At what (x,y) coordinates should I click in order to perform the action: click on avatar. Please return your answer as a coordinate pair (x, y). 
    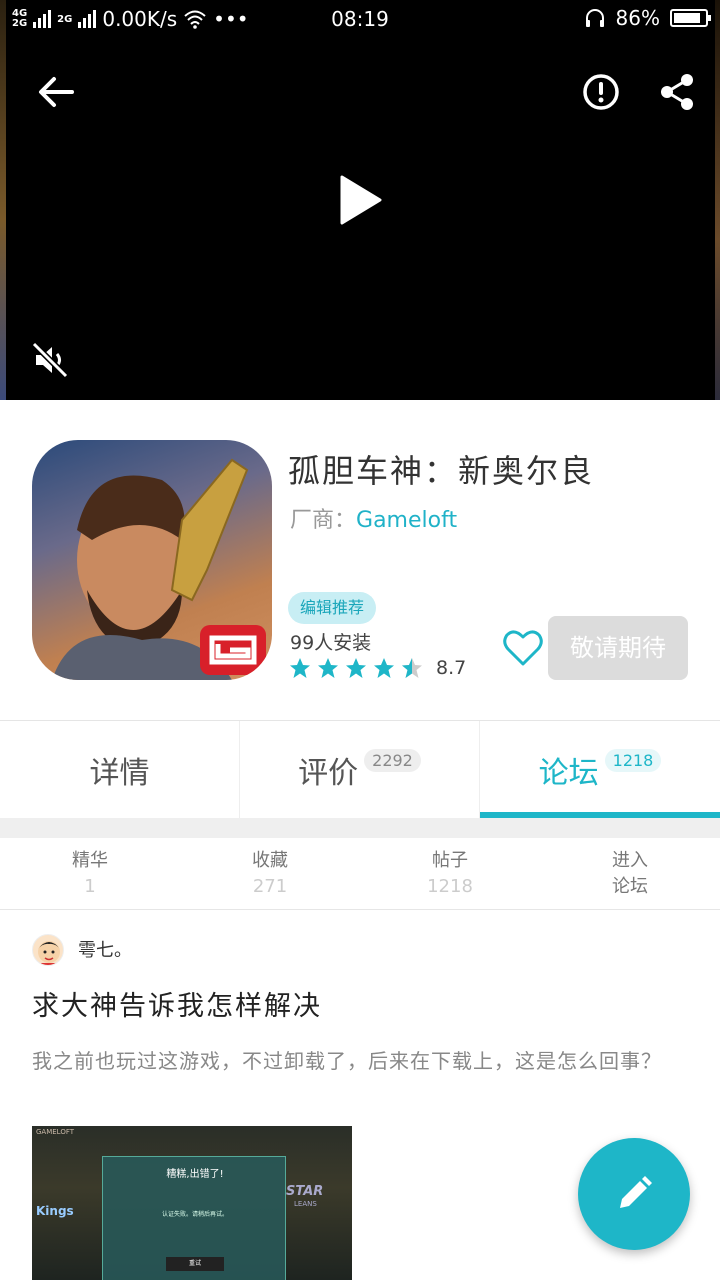
    Looking at the image, I should click on (48, 950).